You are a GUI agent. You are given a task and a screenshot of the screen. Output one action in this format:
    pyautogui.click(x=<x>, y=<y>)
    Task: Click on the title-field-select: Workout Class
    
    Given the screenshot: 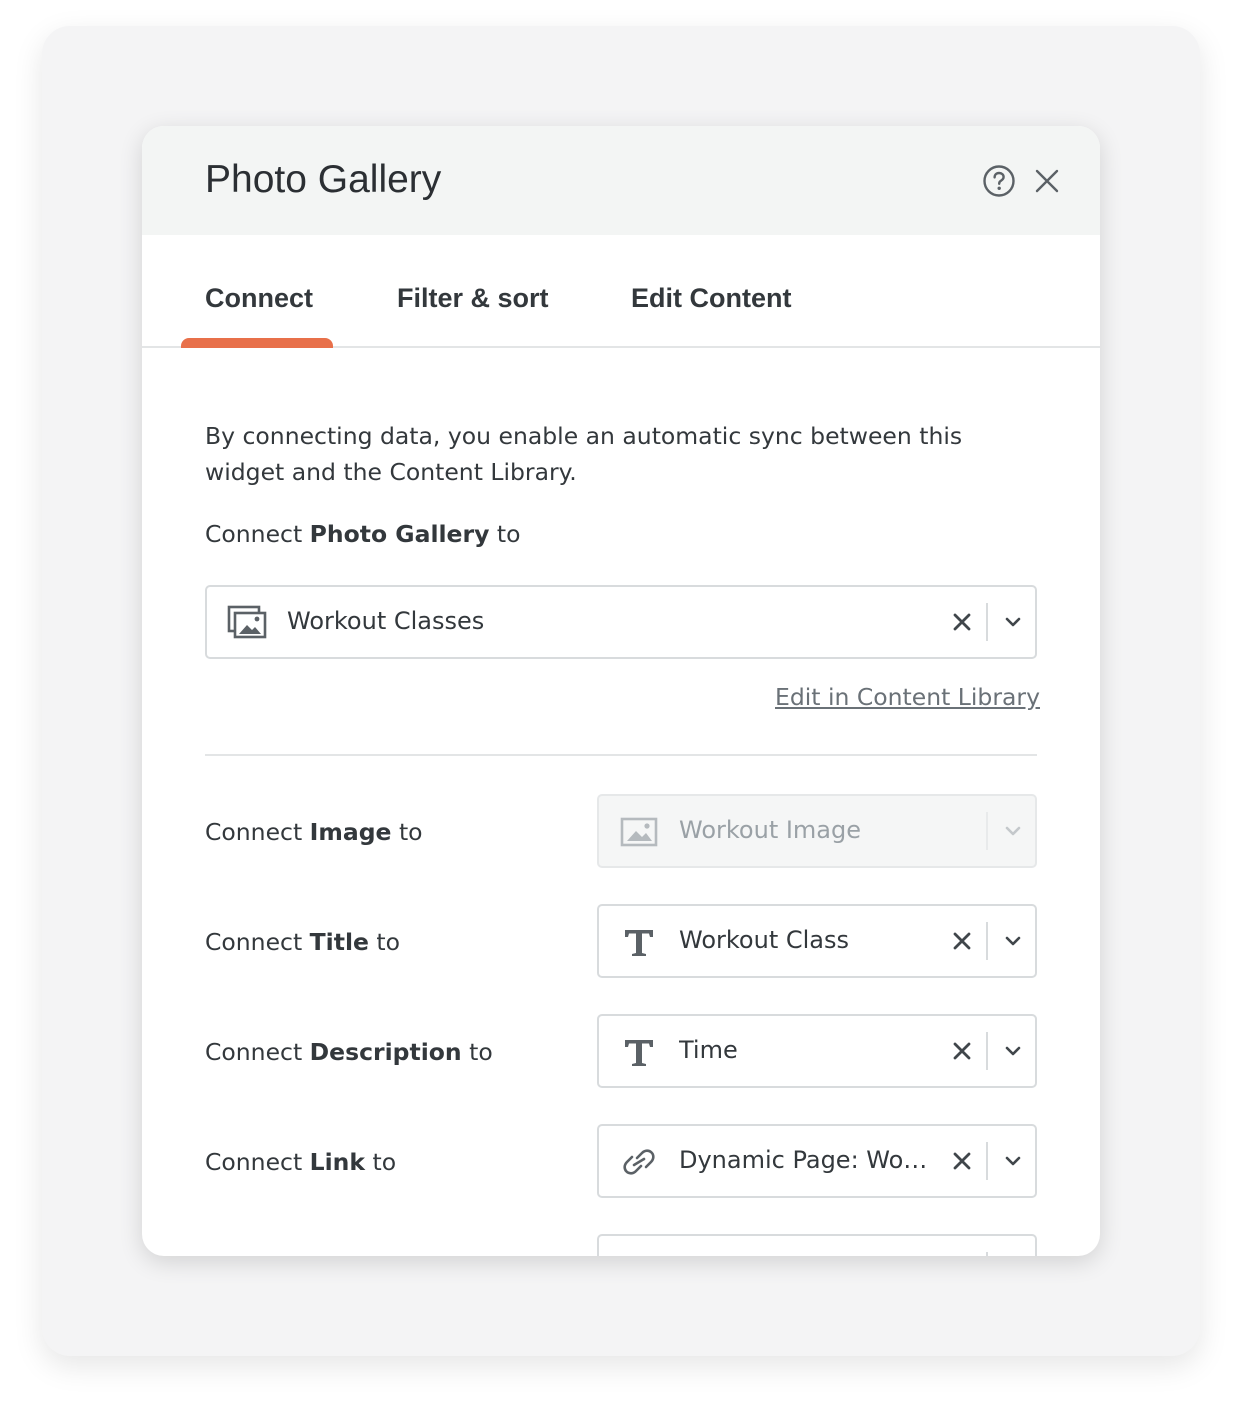 What is the action you would take?
    pyautogui.click(x=817, y=941)
    